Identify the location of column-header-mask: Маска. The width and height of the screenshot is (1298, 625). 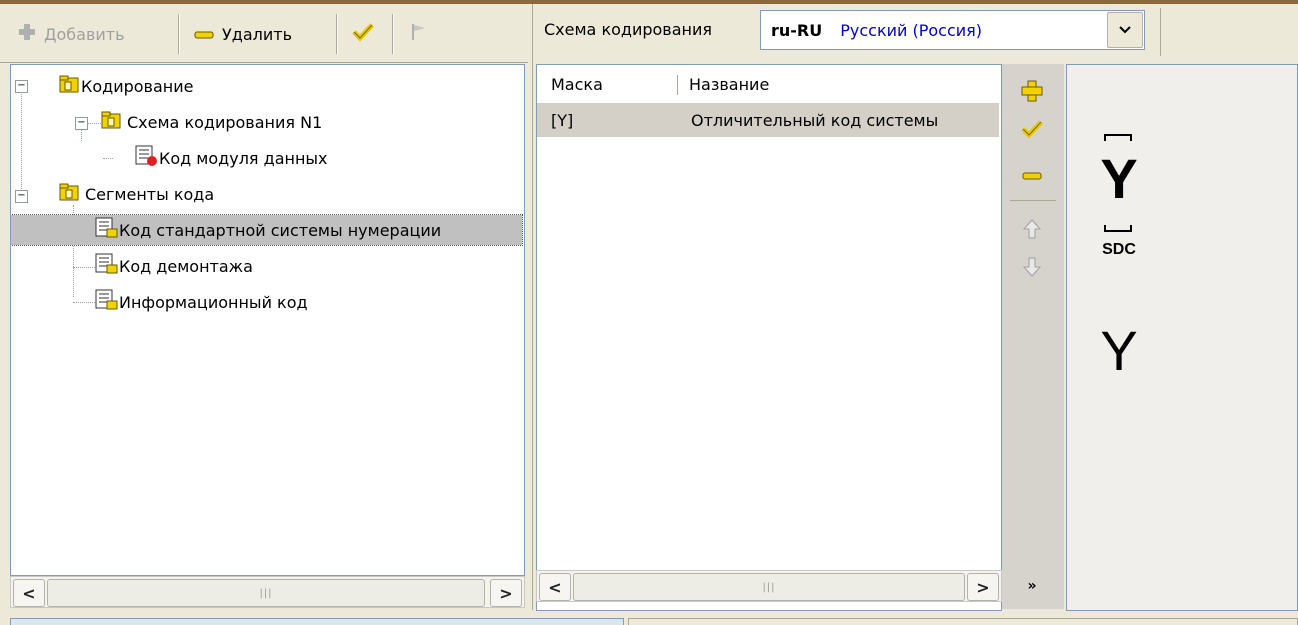
(577, 84).